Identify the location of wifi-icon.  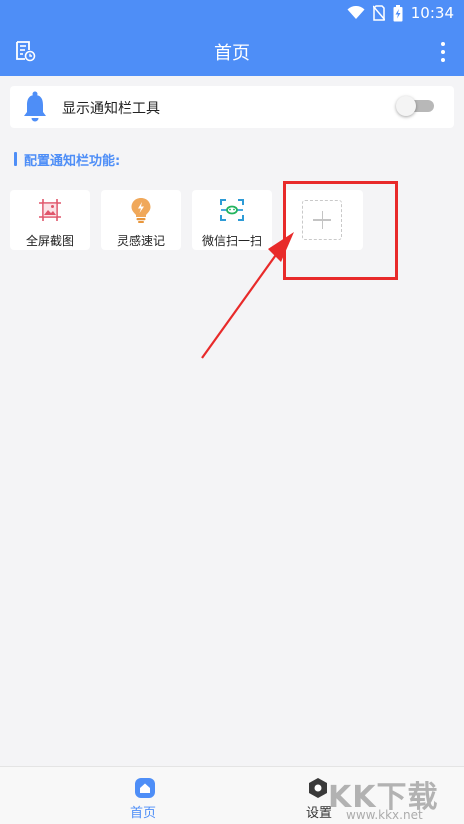
(356, 12).